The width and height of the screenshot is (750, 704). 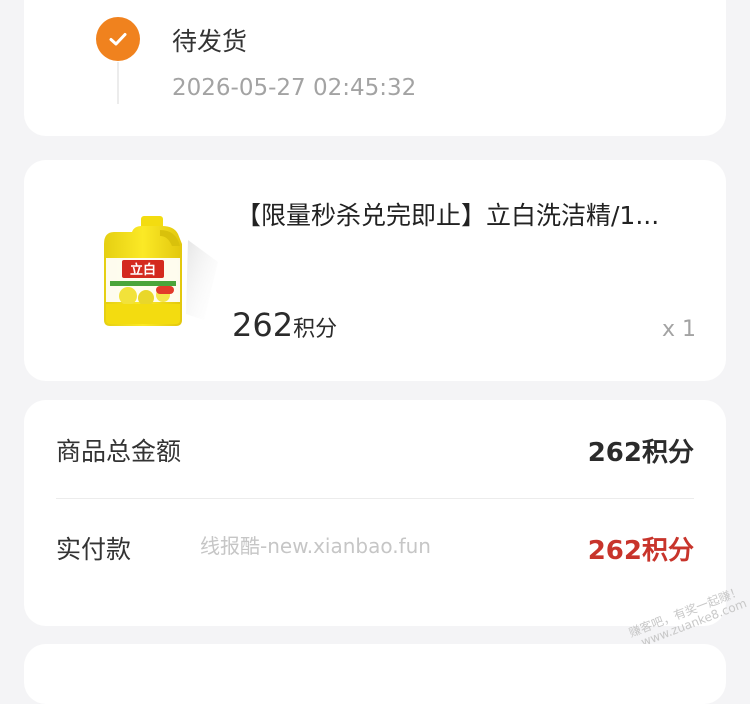 What do you see at coordinates (119, 451) in the screenshot?
I see `total-amount-label: 商品总金额` at bounding box center [119, 451].